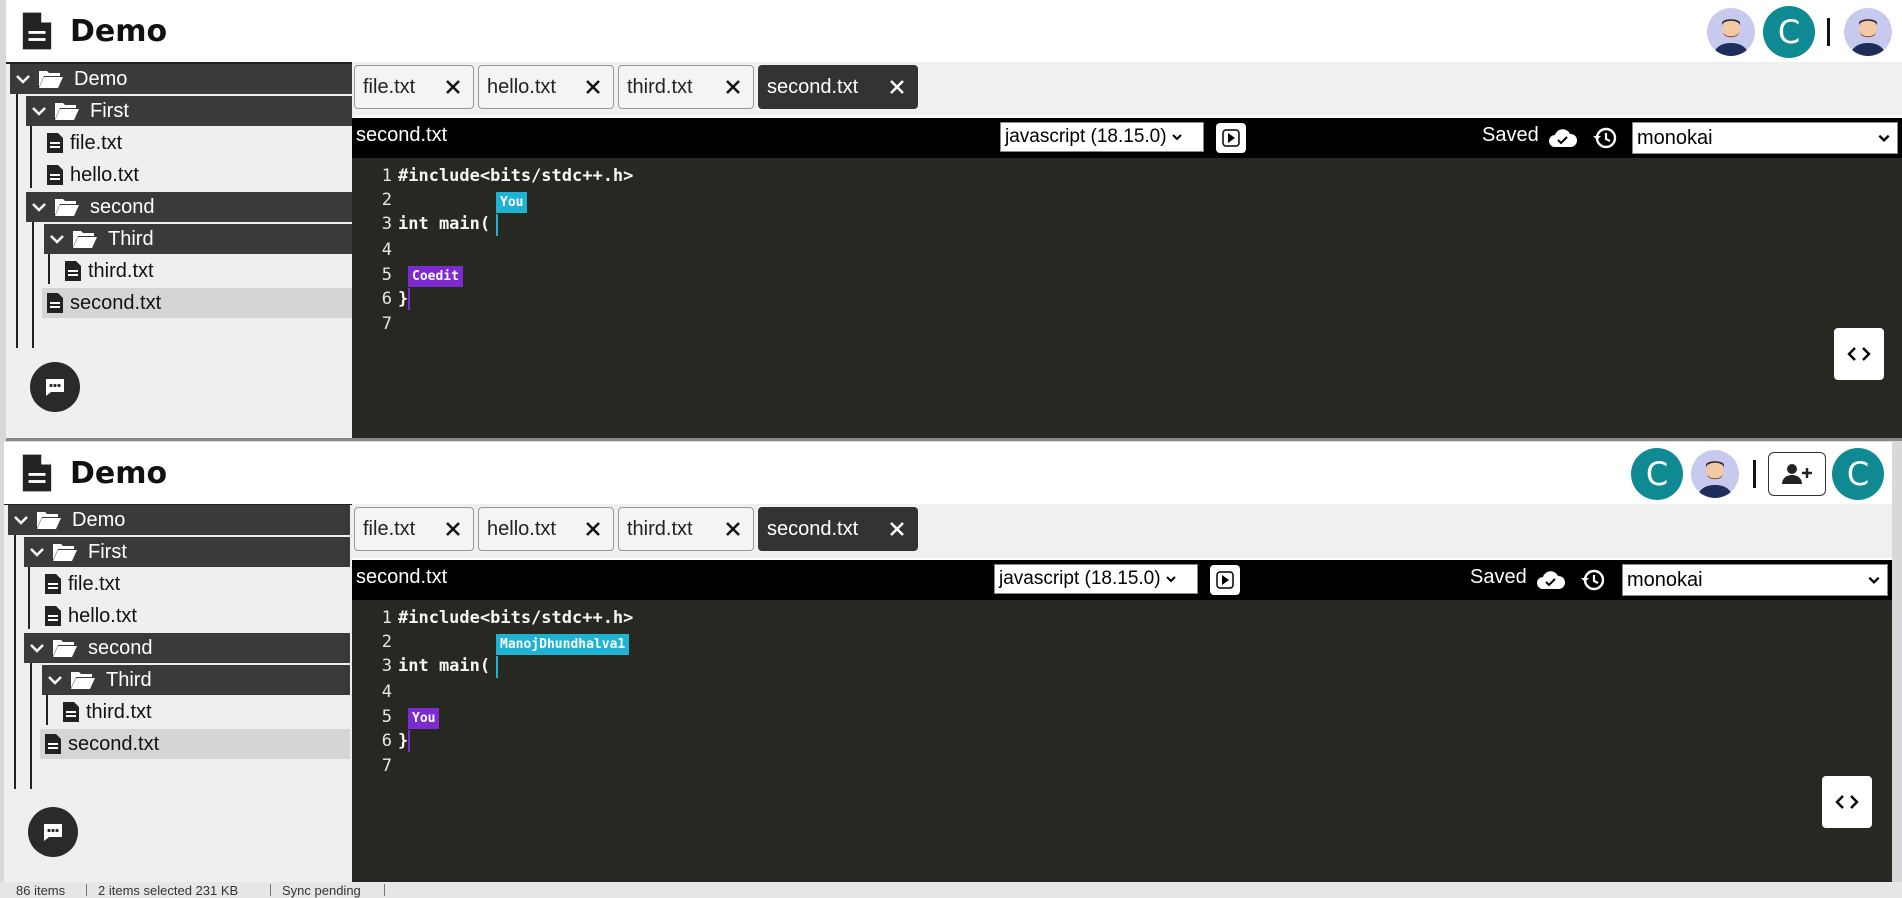  I want to click on tab-label: file.txt, so click(389, 86).